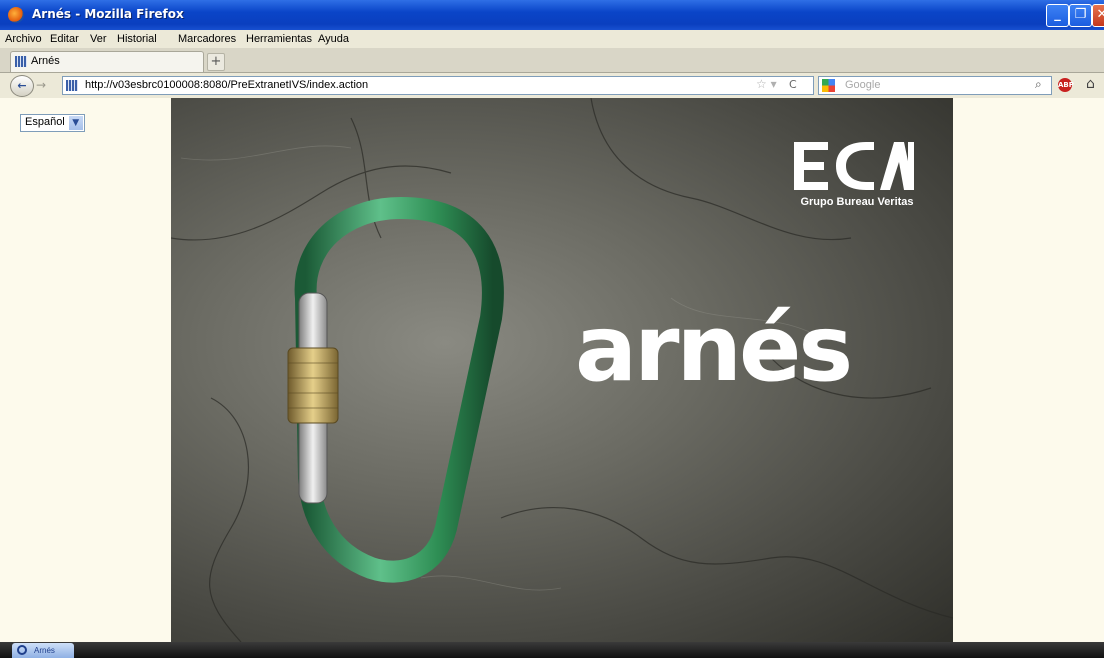 This screenshot has width=1104, height=658. Describe the element at coordinates (98, 39) in the screenshot. I see `menu-ver: Ver` at that location.